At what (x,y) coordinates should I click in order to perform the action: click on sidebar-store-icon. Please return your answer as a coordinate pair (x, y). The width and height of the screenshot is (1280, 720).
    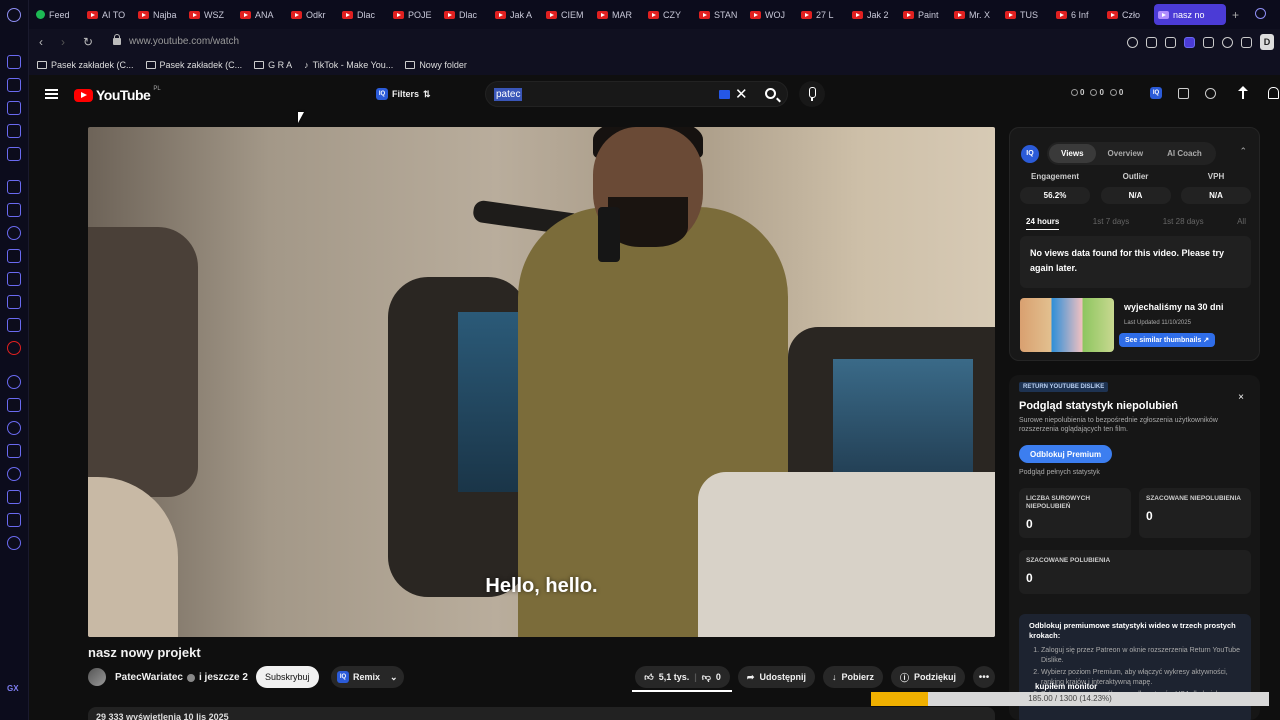
    Looking at the image, I should click on (14, 108).